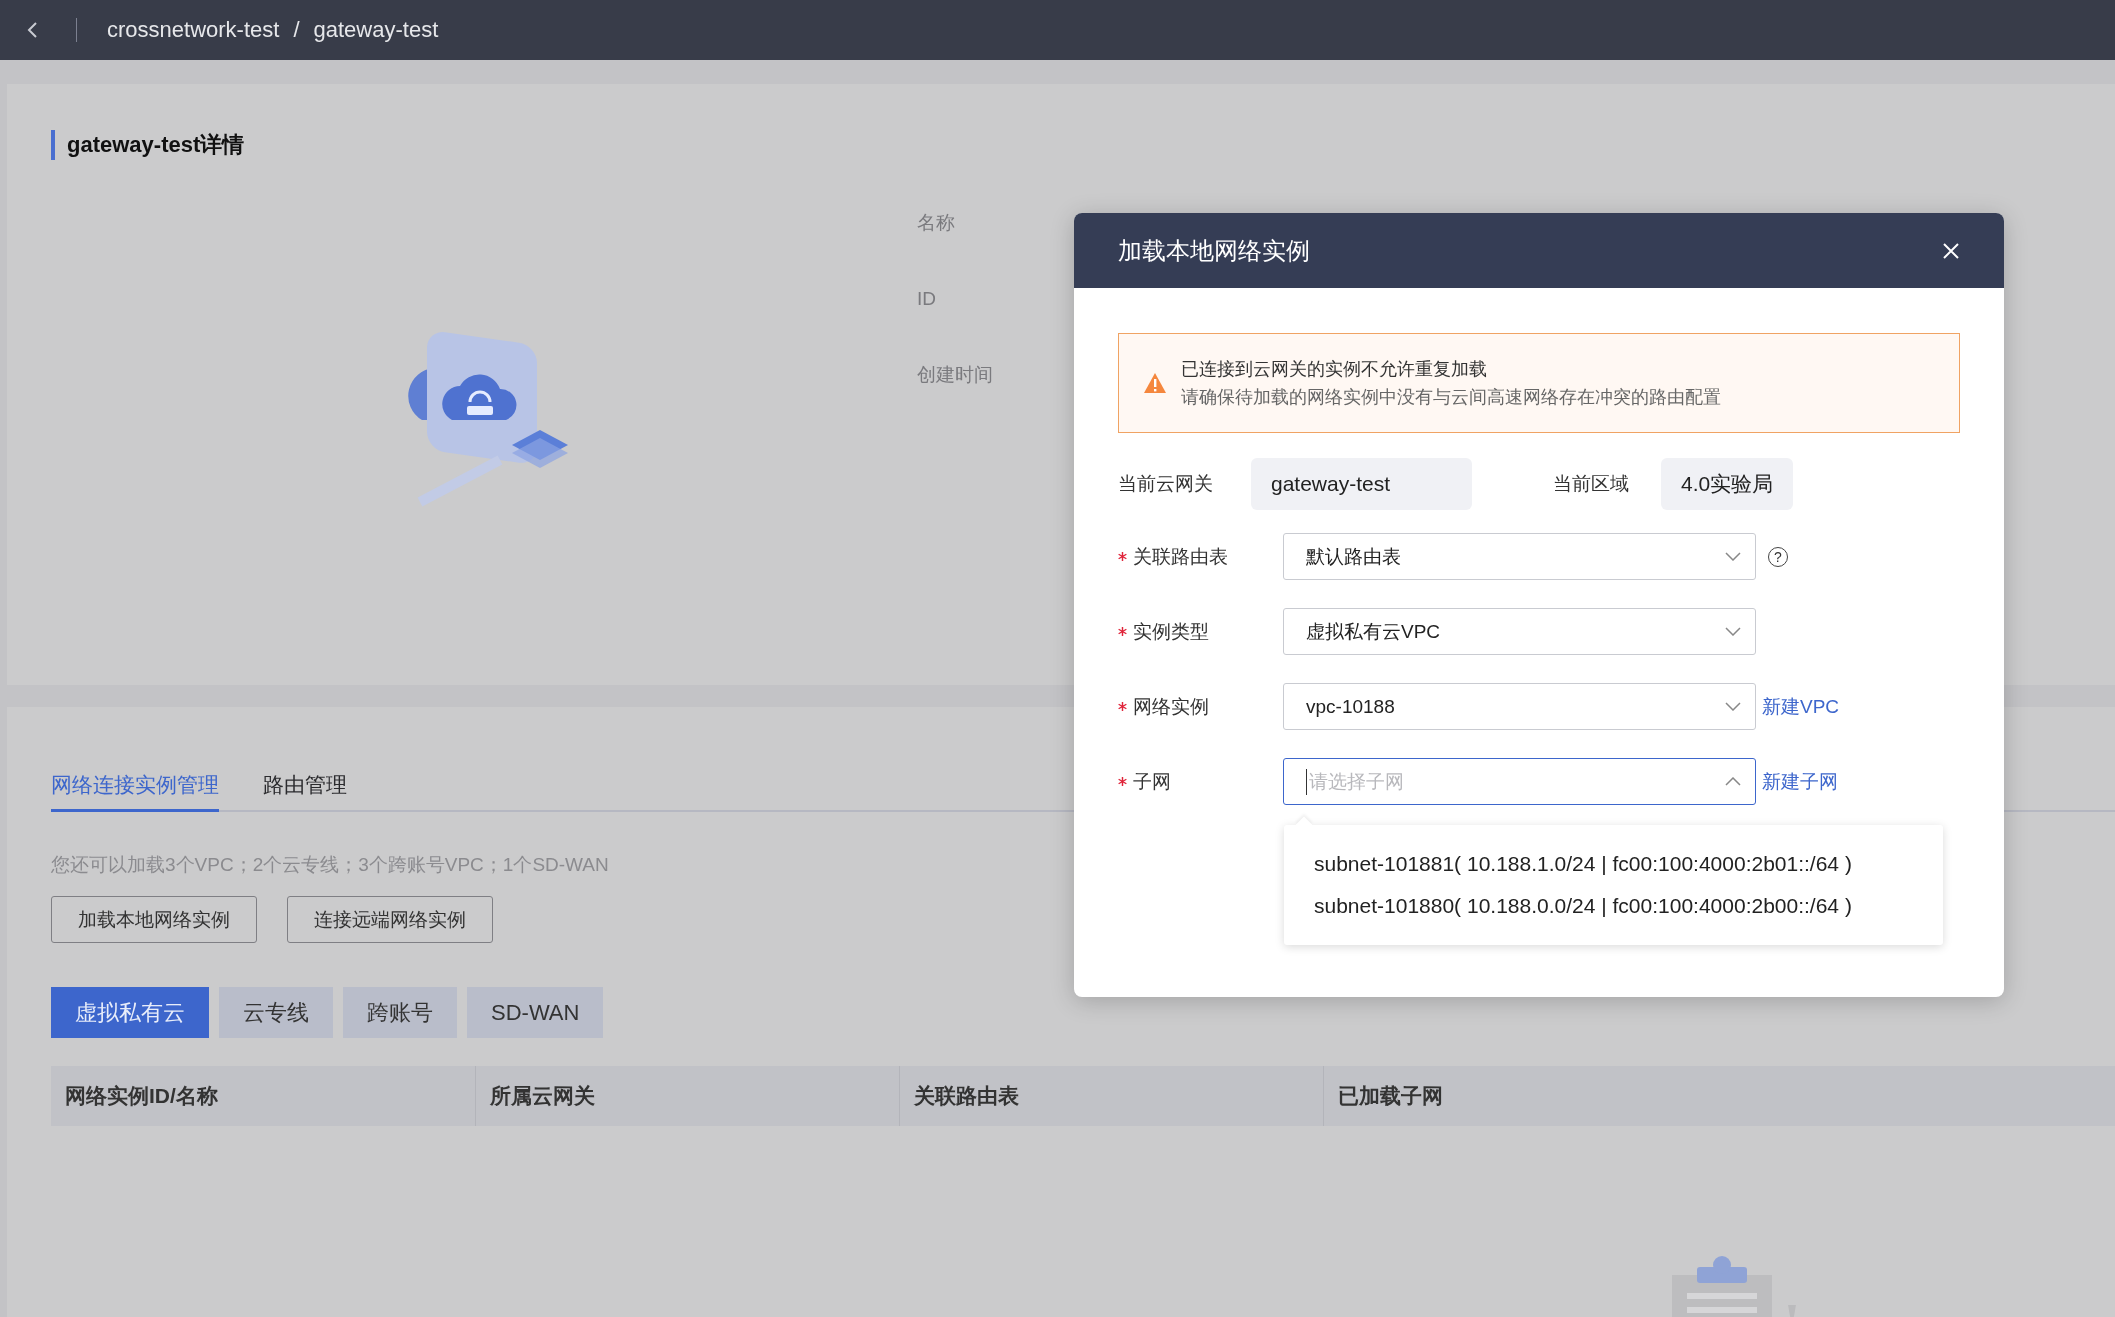 The height and width of the screenshot is (1317, 2115). Describe the element at coordinates (1152, 781) in the screenshot. I see `form-label: 子网` at that location.